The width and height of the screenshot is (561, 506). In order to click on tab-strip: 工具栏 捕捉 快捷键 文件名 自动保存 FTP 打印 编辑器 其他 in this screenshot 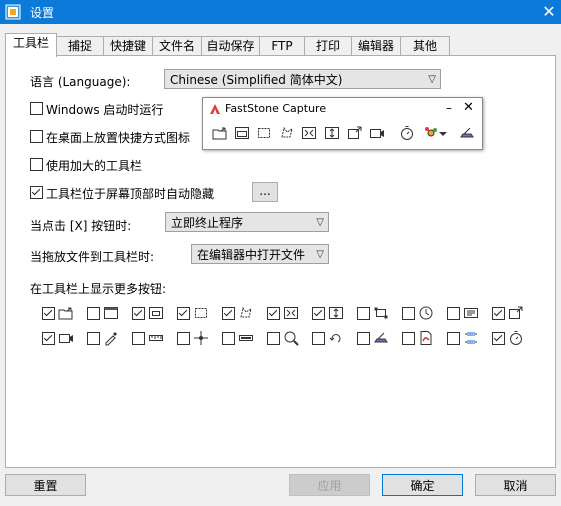, I will do `click(230, 45)`.